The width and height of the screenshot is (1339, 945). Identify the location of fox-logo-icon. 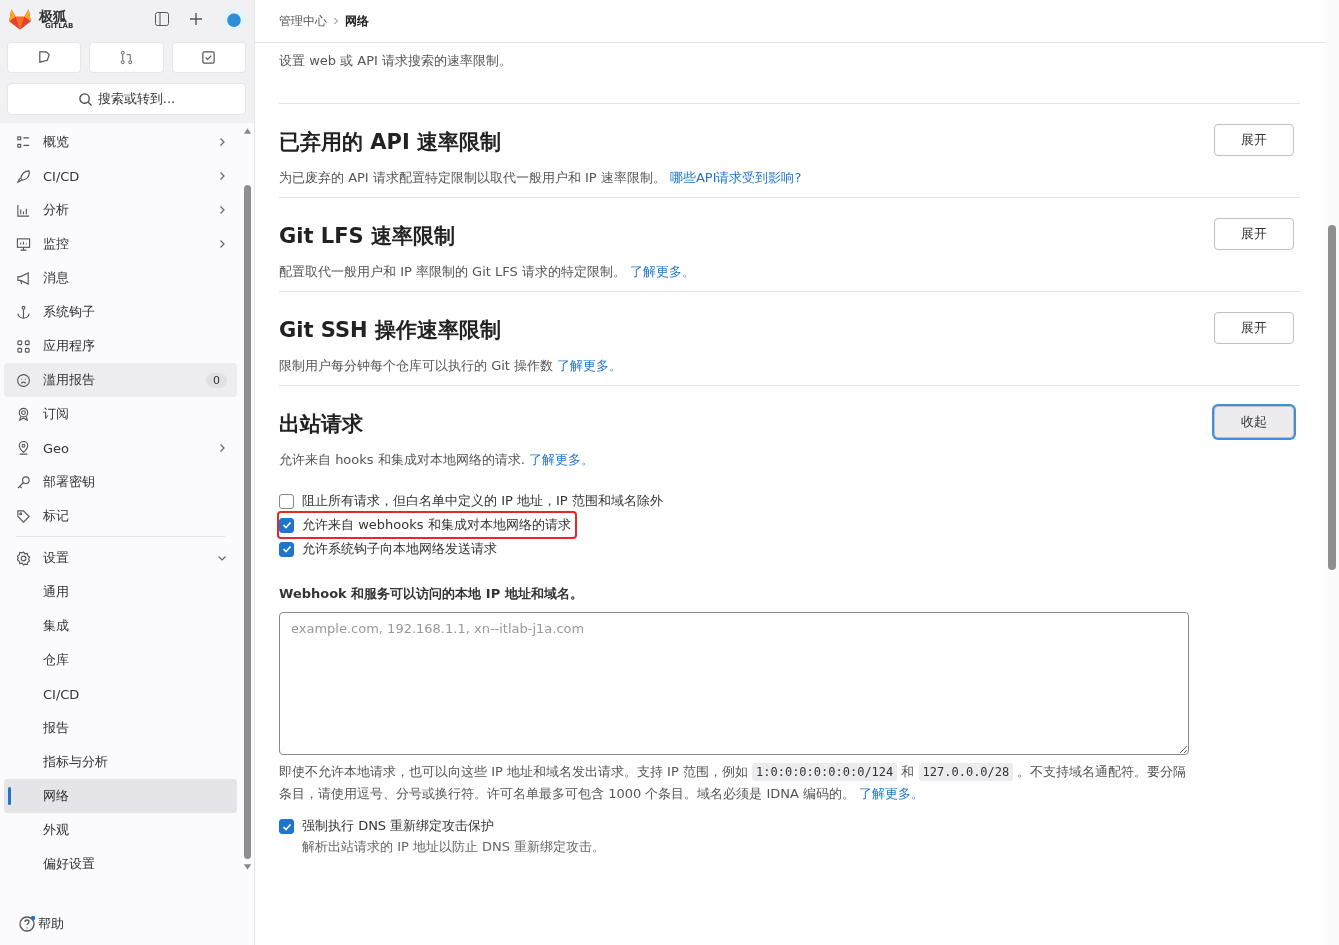
(20, 19).